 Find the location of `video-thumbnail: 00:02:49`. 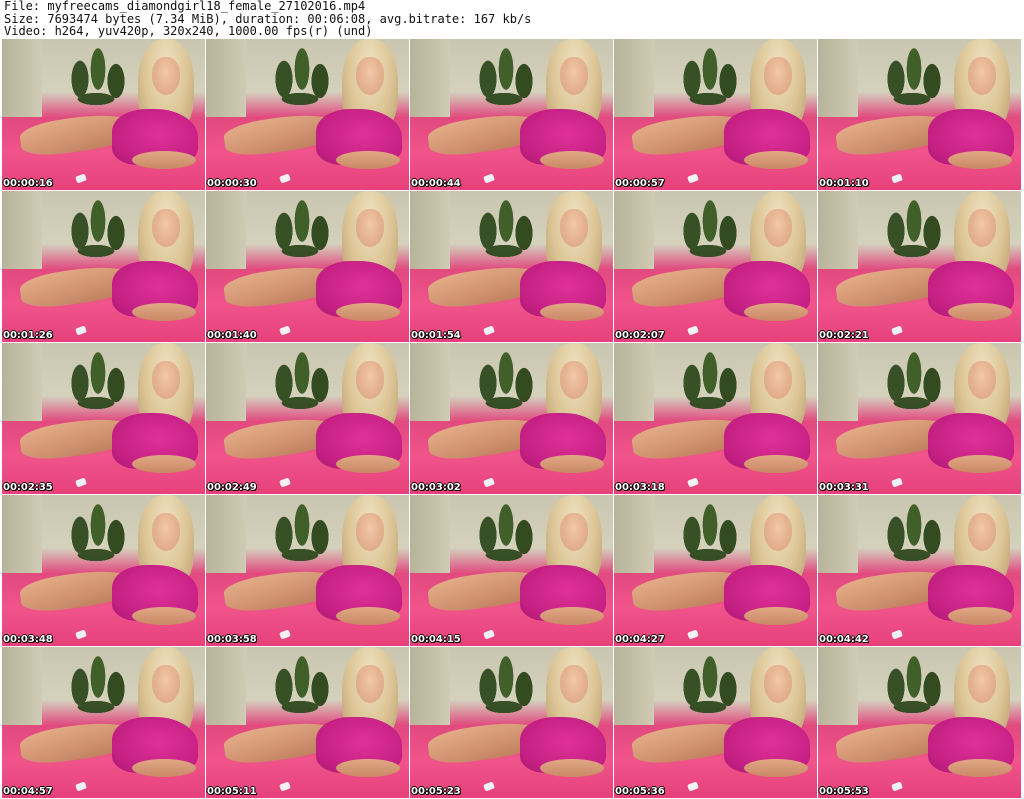

video-thumbnail: 00:02:49 is located at coordinates (307, 418).